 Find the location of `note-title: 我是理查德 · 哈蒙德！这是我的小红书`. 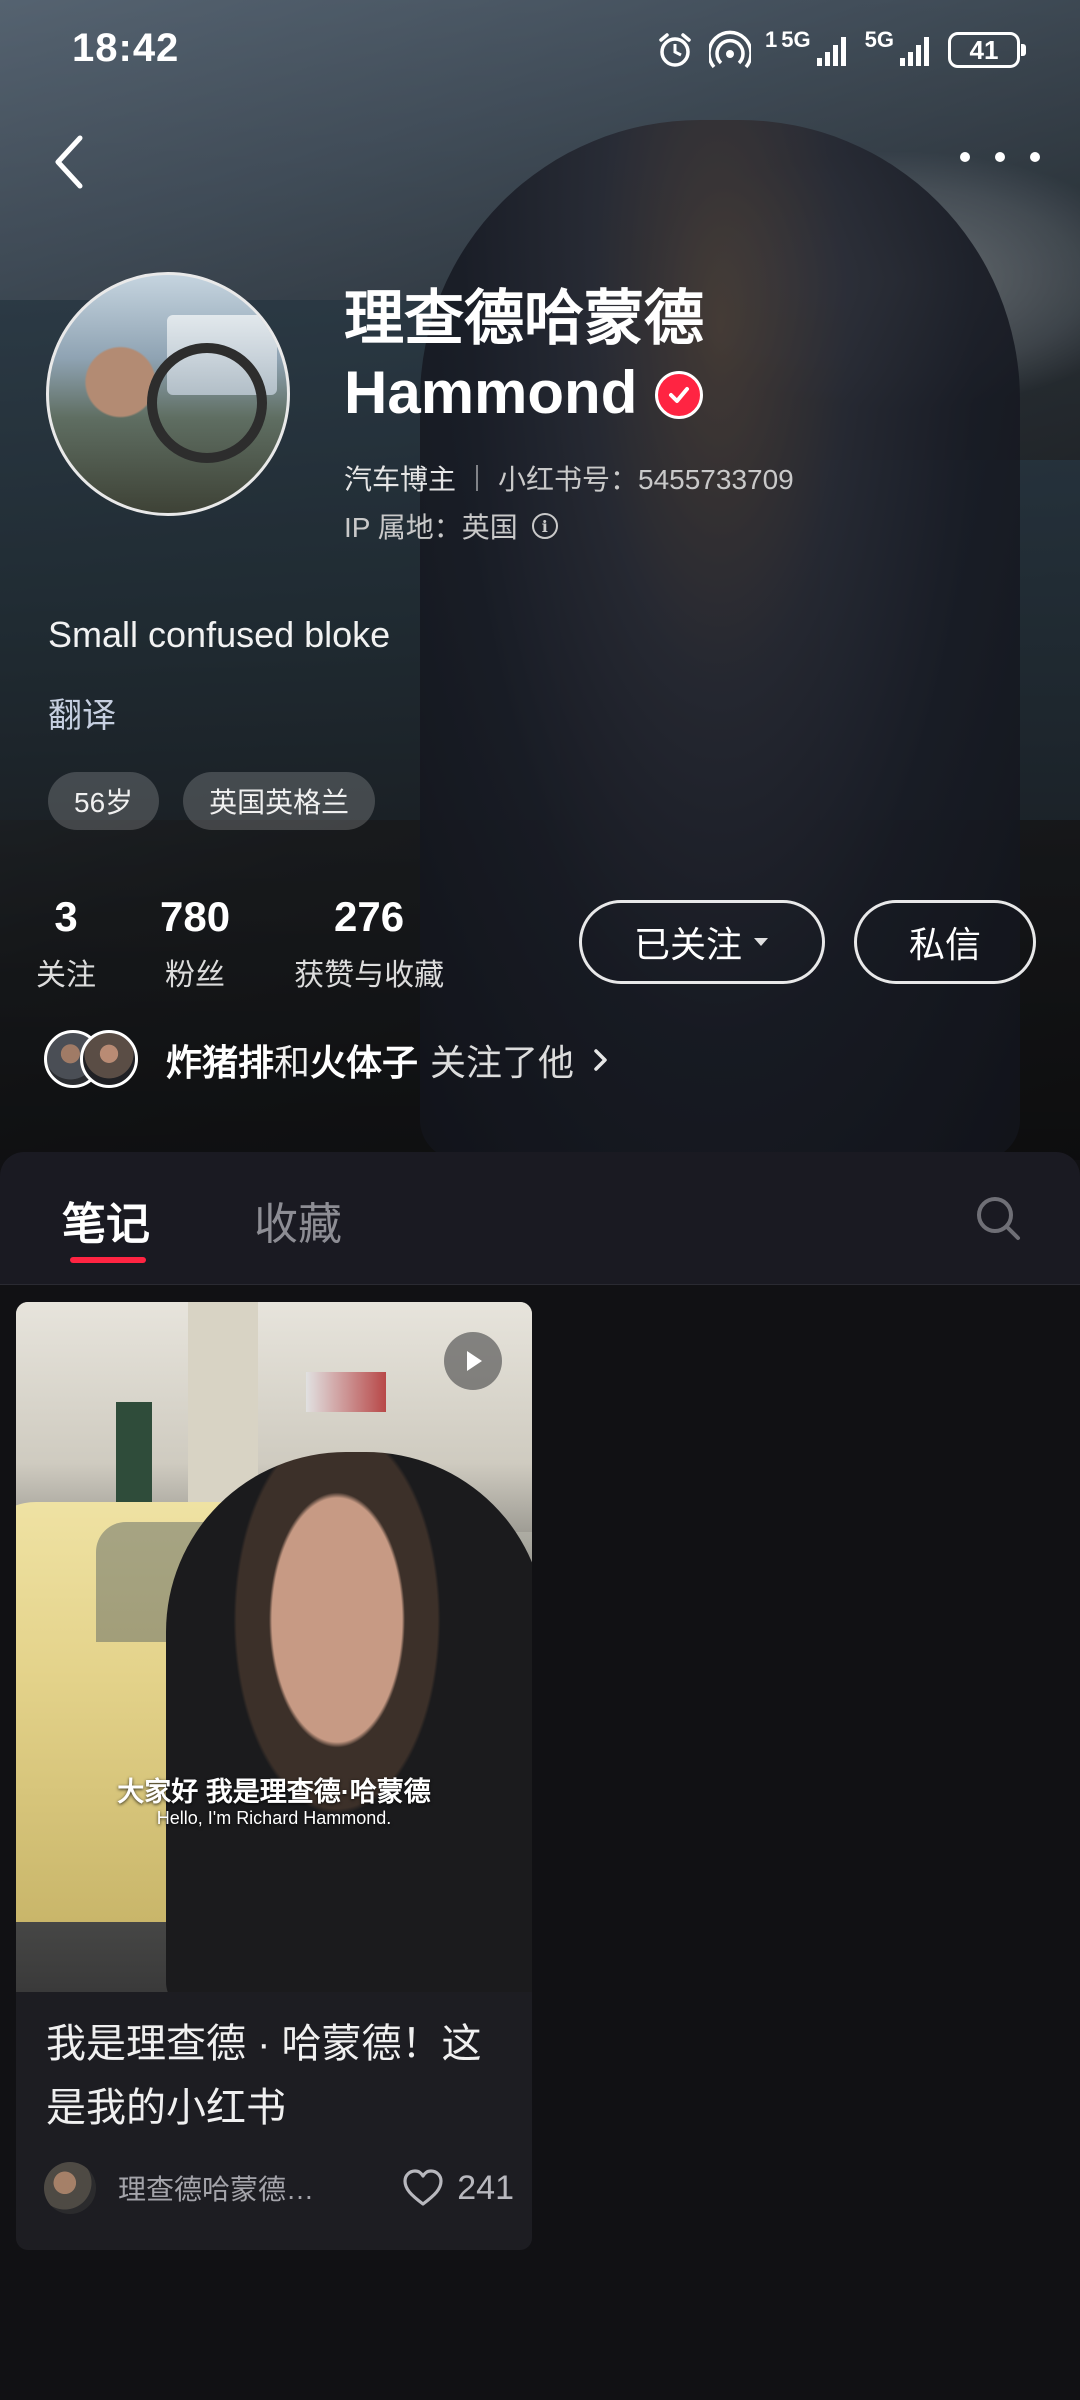

note-title: 我是理查德 · 哈蒙德！这是我的小红书 is located at coordinates (276, 2076).